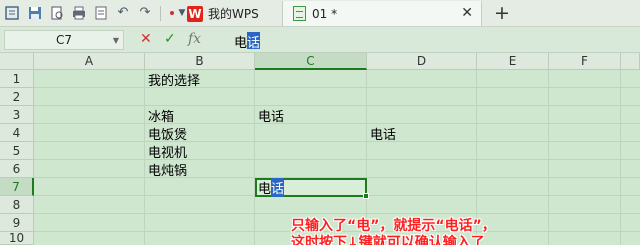 This screenshot has height=245, width=640. I want to click on tutorial-annotation: 只输入了“电”，就提示“电话”， 这时按下↓键就可以确认输入了, so click(393, 231).